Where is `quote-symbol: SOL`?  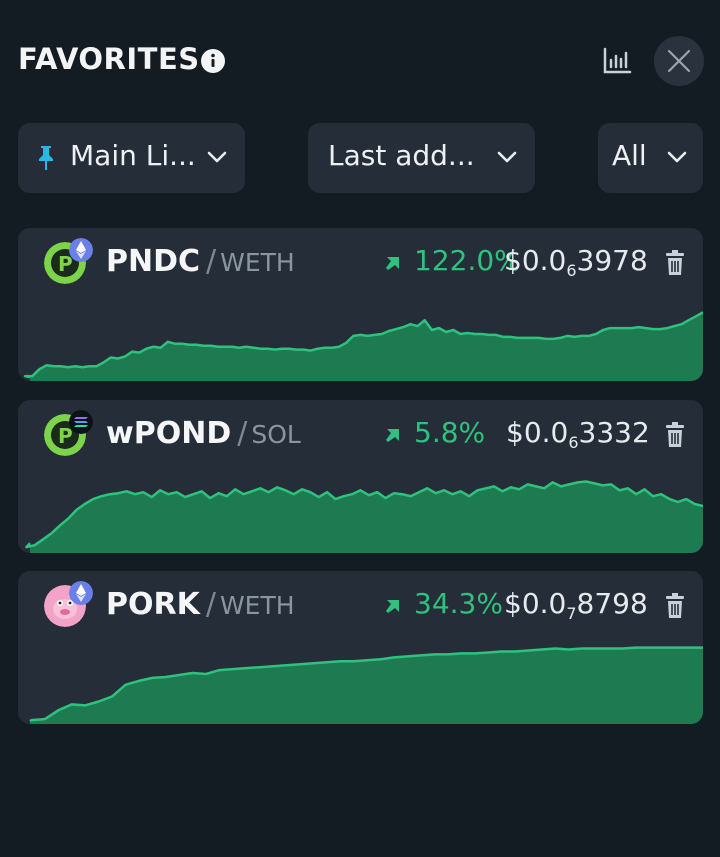
quote-symbol: SOL is located at coordinates (276, 434).